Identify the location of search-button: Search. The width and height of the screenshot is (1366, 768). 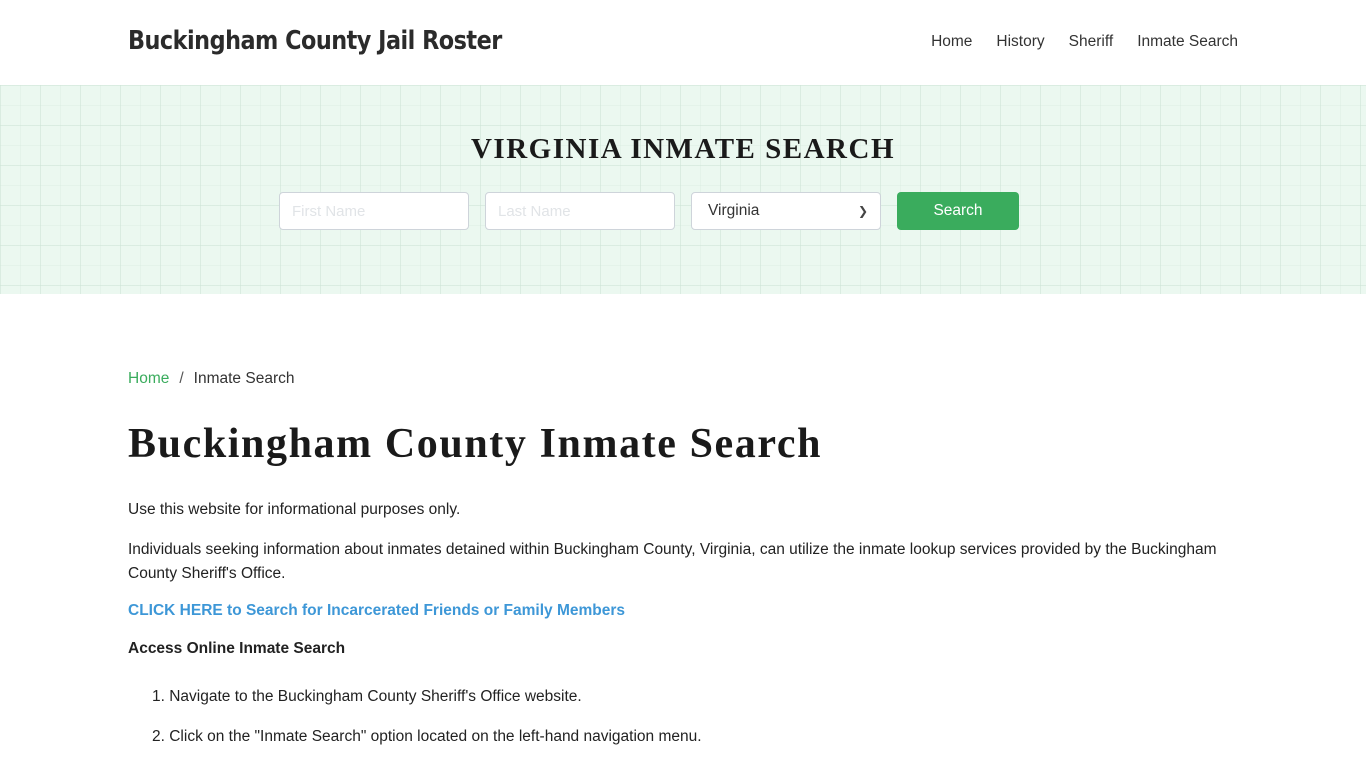
(958, 211).